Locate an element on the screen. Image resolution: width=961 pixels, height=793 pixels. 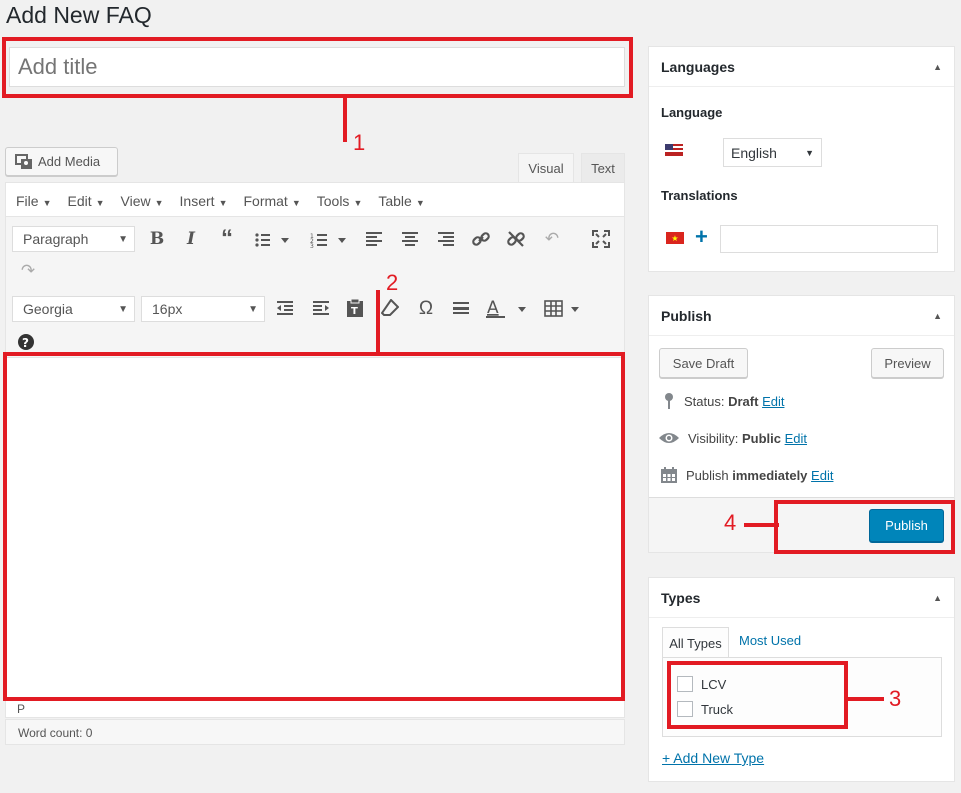
tab-visual: Visual is located at coordinates (546, 168).